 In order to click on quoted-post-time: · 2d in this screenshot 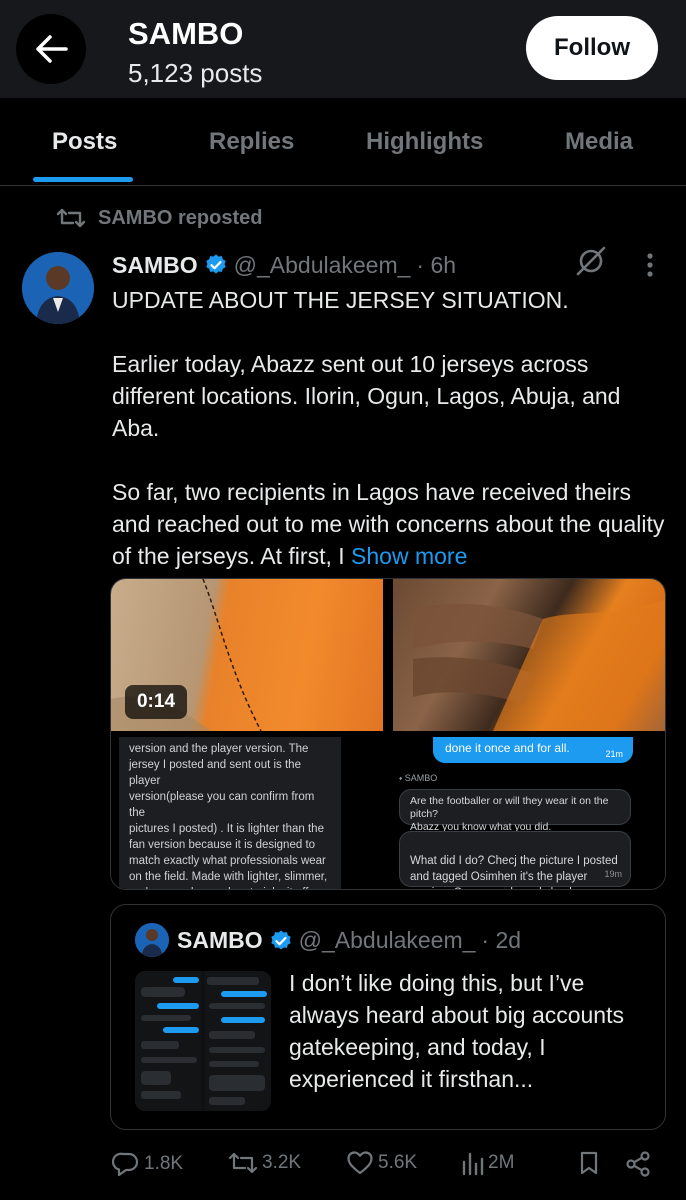, I will do `click(501, 940)`.